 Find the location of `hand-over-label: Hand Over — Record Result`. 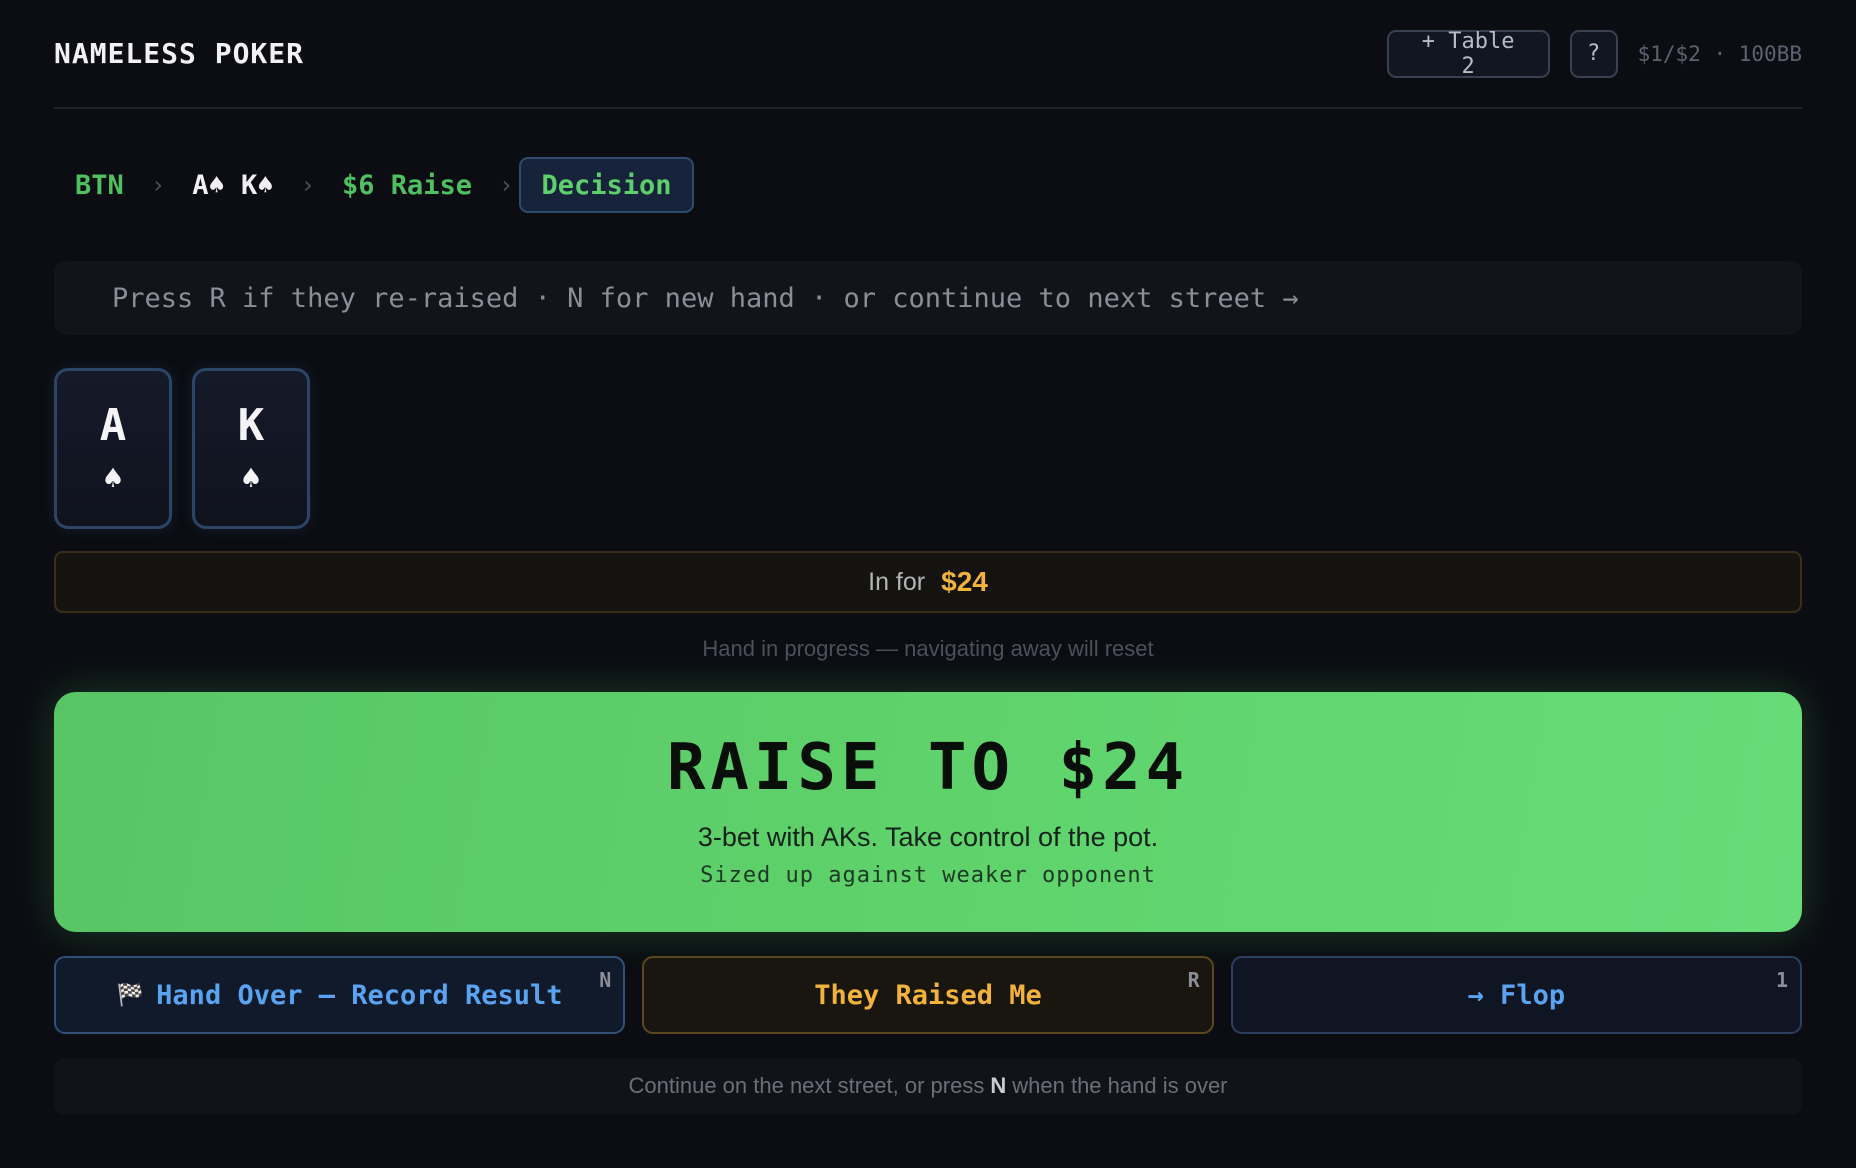

hand-over-label: Hand Over — Record Result is located at coordinates (359, 995).